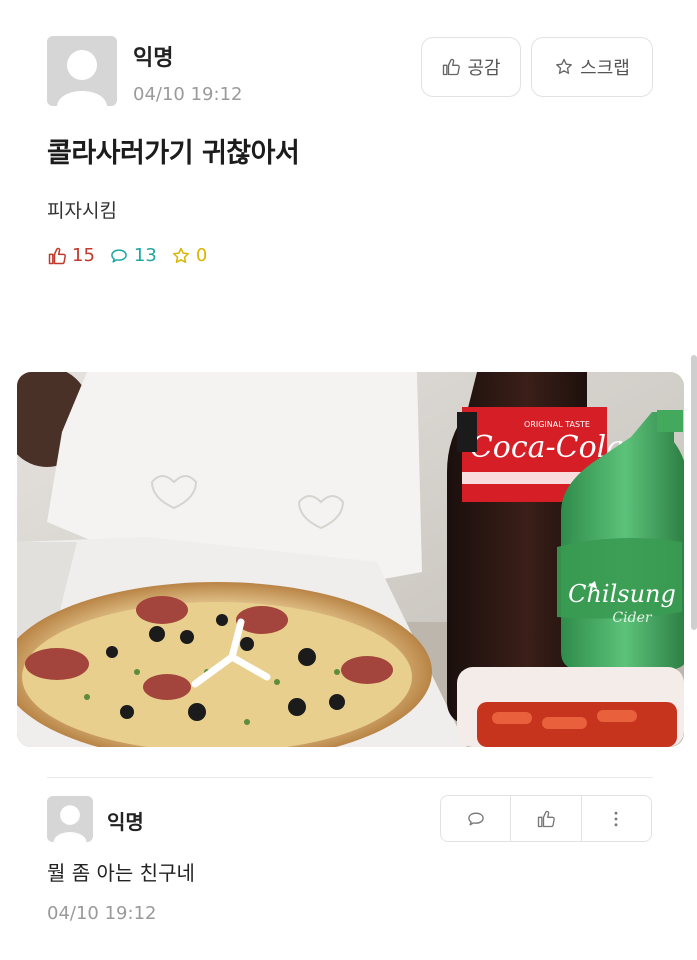 The width and height of the screenshot is (697, 960). What do you see at coordinates (145, 255) in the screenshot?
I see `comment-count-value: 13` at bounding box center [145, 255].